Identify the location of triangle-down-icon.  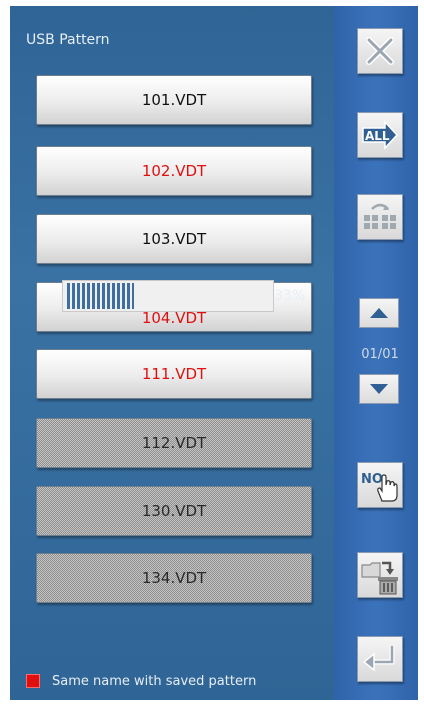
(379, 389).